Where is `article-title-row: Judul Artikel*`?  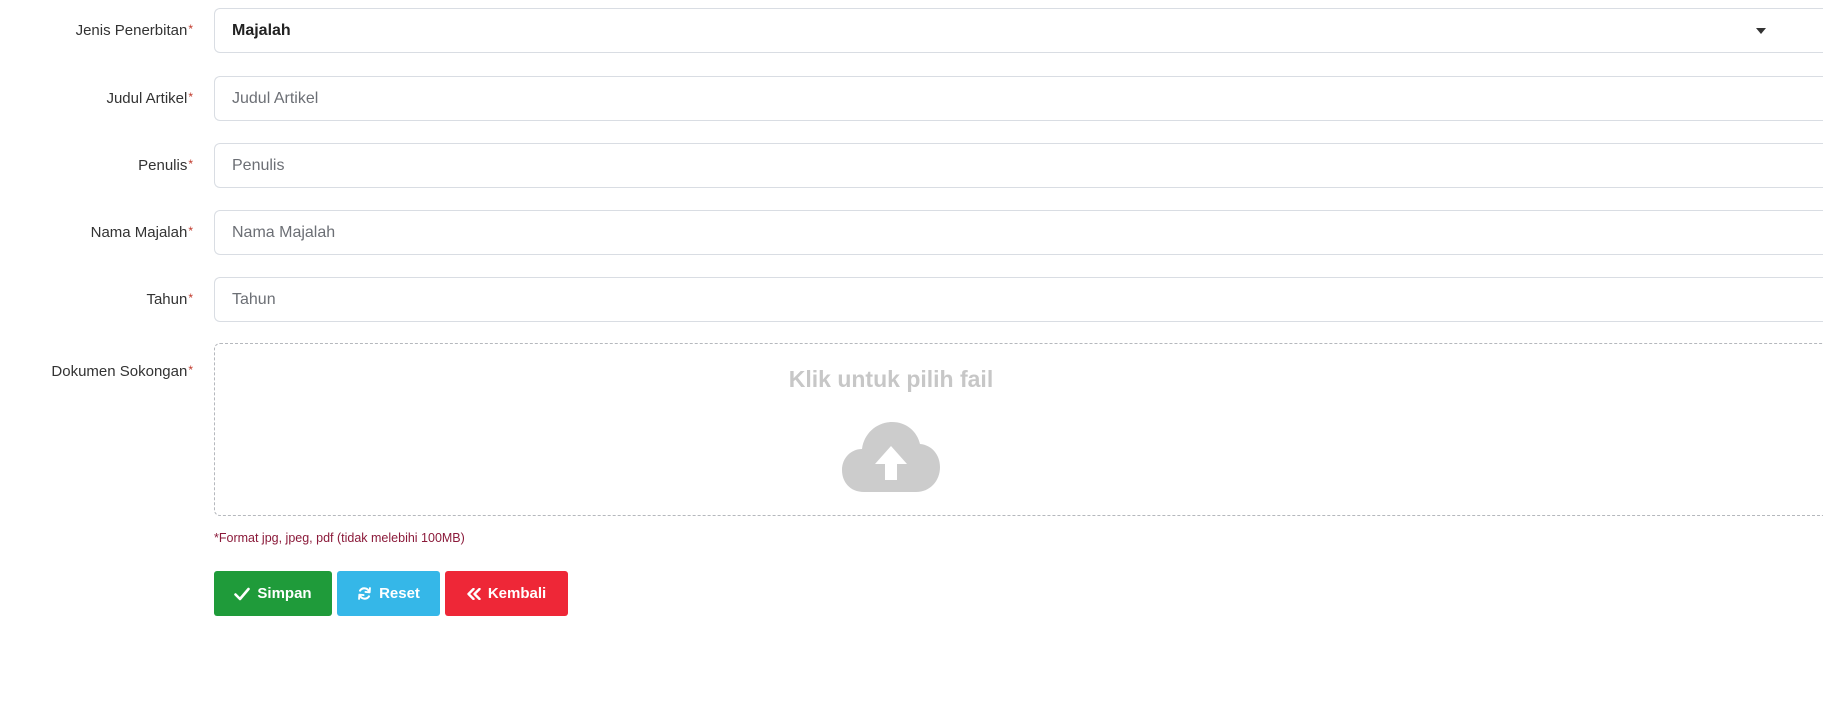
article-title-row: Judul Artikel* is located at coordinates (911, 99).